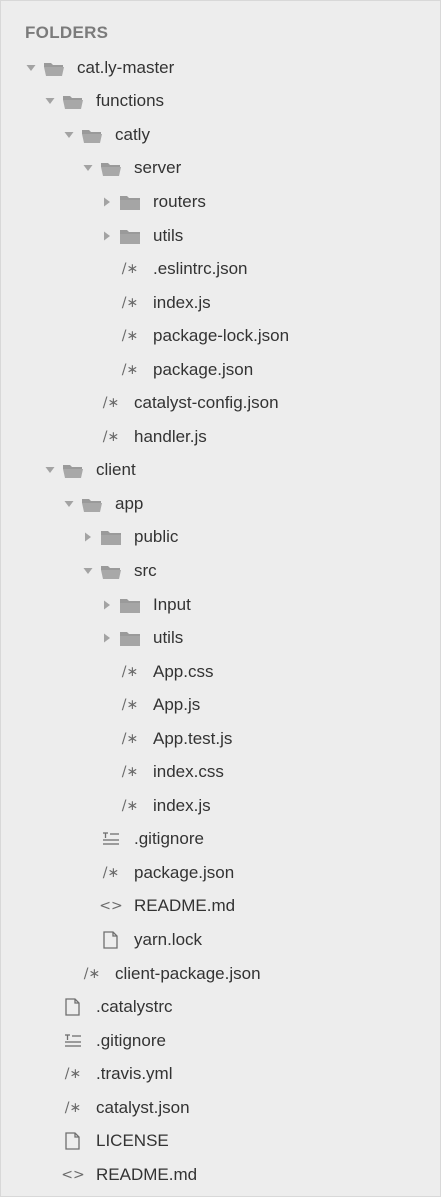  Describe the element at coordinates (168, 939) in the screenshot. I see `tree-item-label: yarn.lock` at that location.